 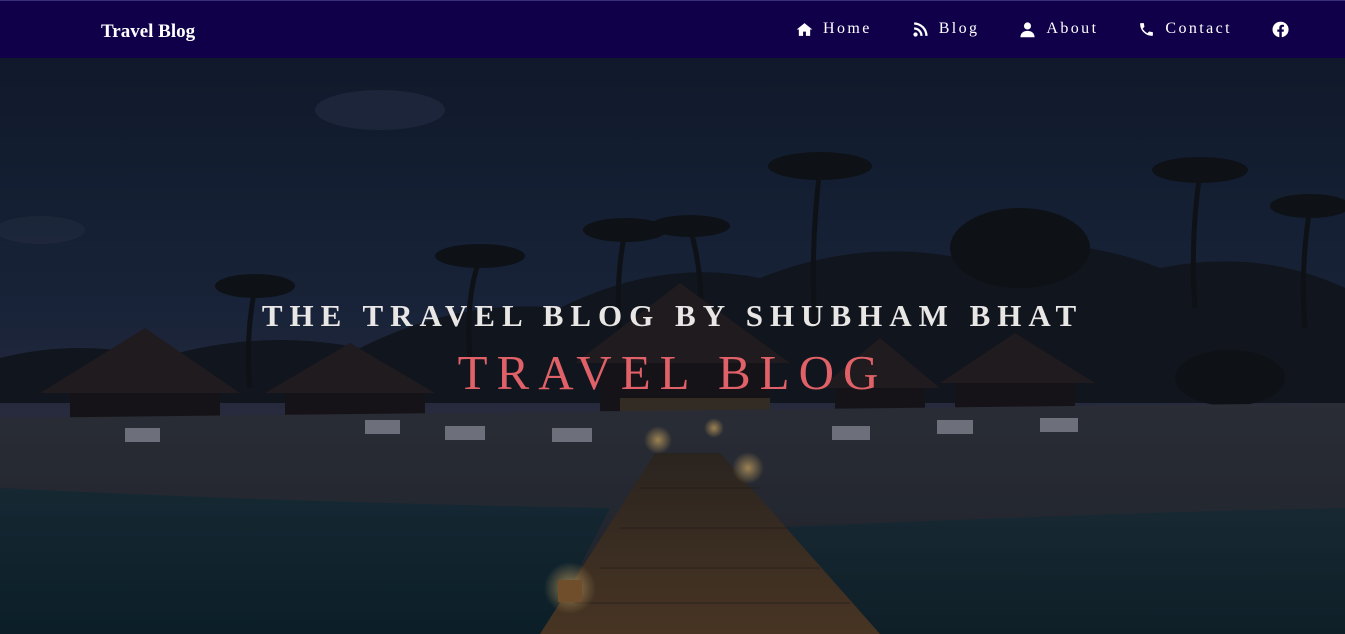 What do you see at coordinates (1072, 28) in the screenshot?
I see `nav-about-label: About` at bounding box center [1072, 28].